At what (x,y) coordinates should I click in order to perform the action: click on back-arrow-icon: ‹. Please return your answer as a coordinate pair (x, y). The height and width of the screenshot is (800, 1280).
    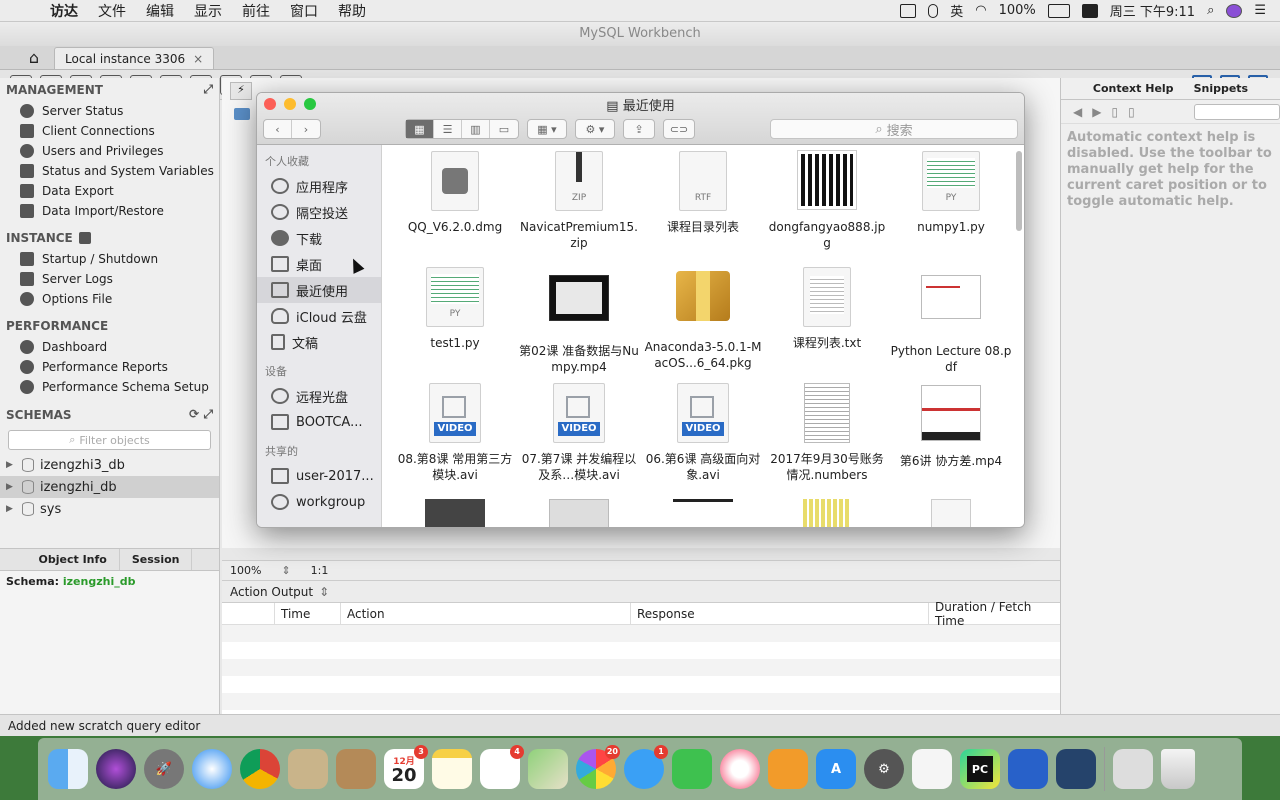
    Looking at the image, I should click on (278, 129).